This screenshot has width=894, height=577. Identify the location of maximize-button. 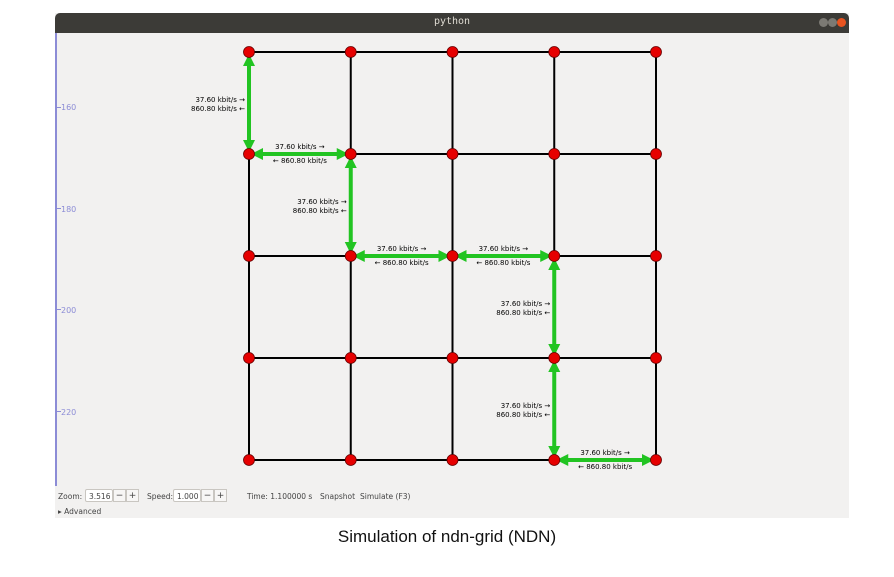
(832, 22).